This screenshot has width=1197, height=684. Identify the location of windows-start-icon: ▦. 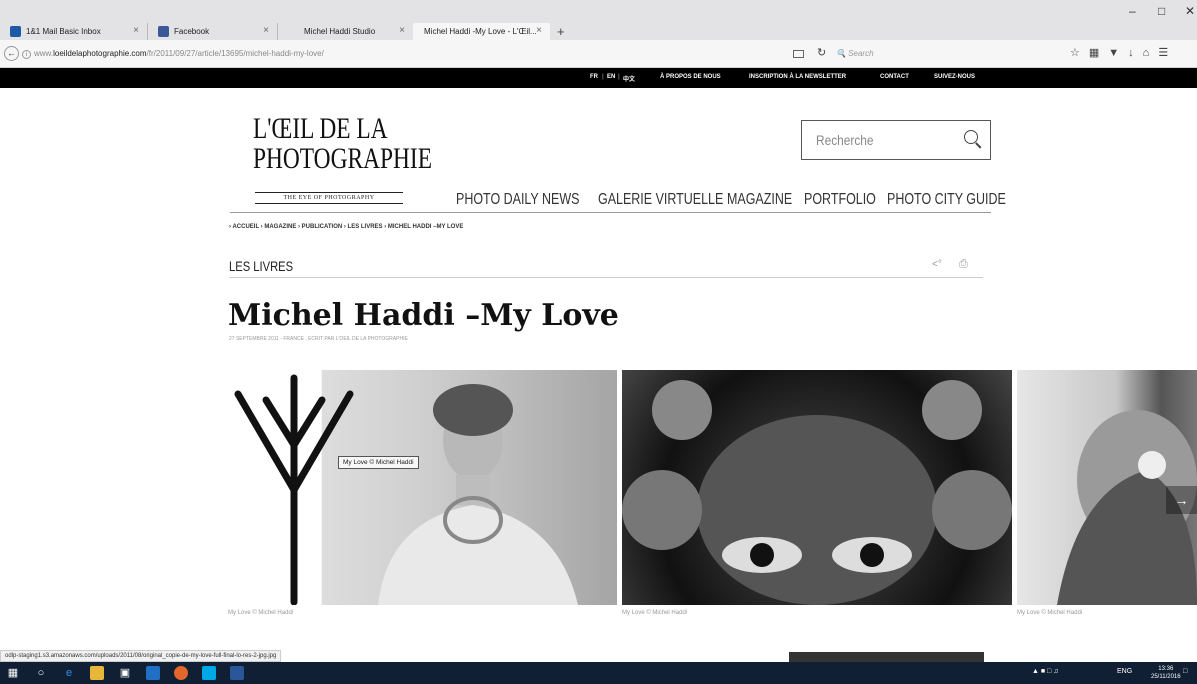
(13, 673).